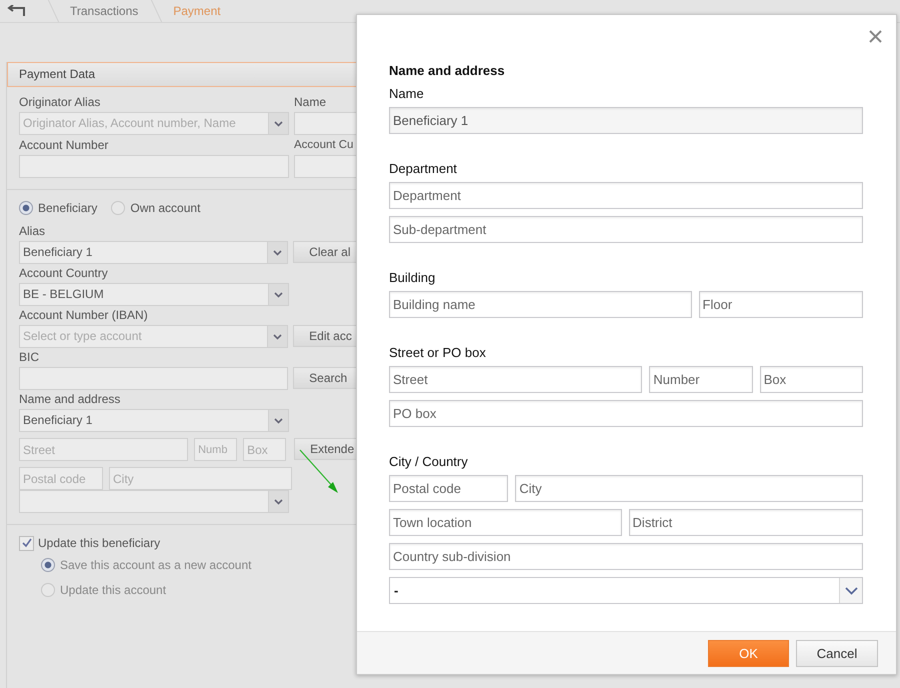 This screenshot has width=900, height=688. I want to click on field-label: Account Number, so click(64, 145).